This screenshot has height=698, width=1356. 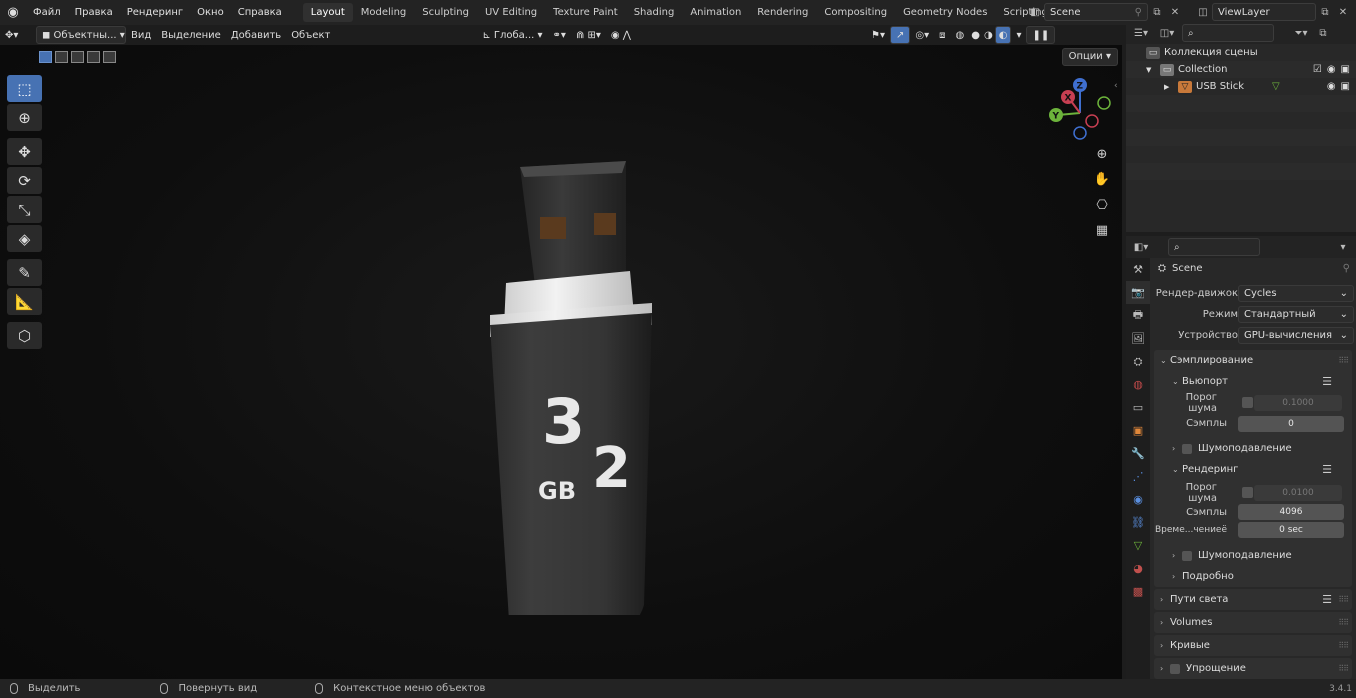 I want to click on material-tab-icon: ◕, so click(x=1138, y=568).